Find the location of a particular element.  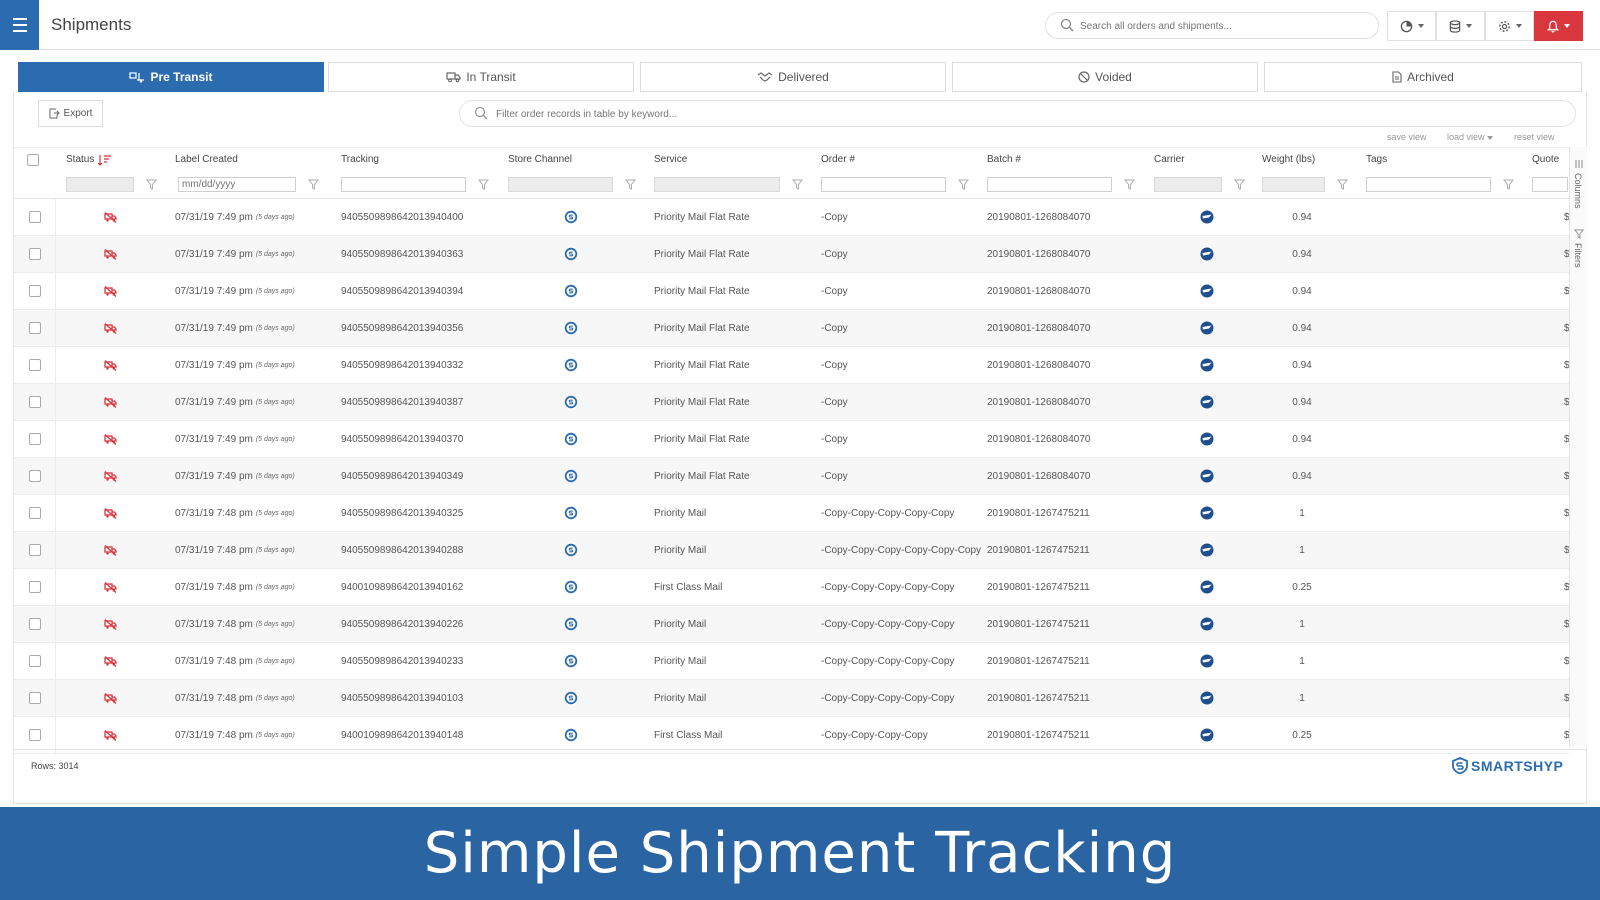

date-filter-input is located at coordinates (237, 184).